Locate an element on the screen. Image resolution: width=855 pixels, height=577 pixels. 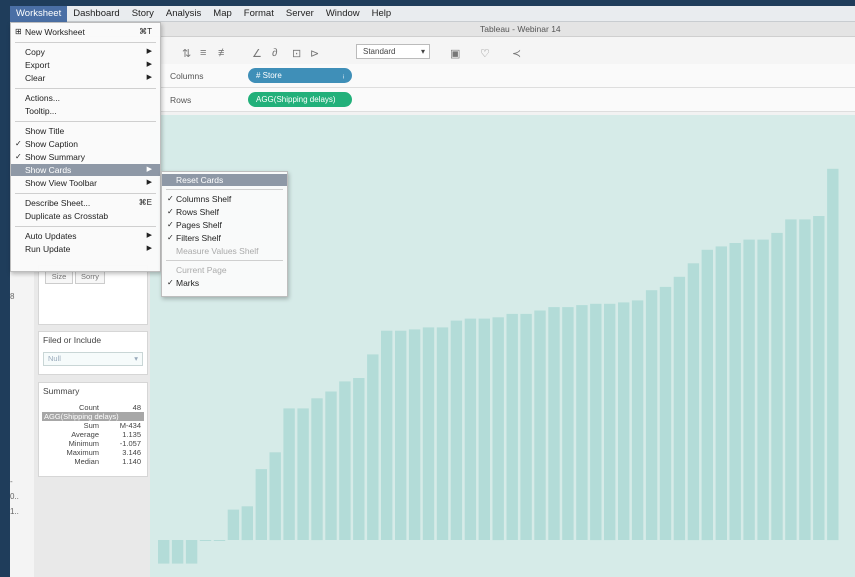
rows-pill: AGG(Shipping delays) is located at coordinates (300, 99).